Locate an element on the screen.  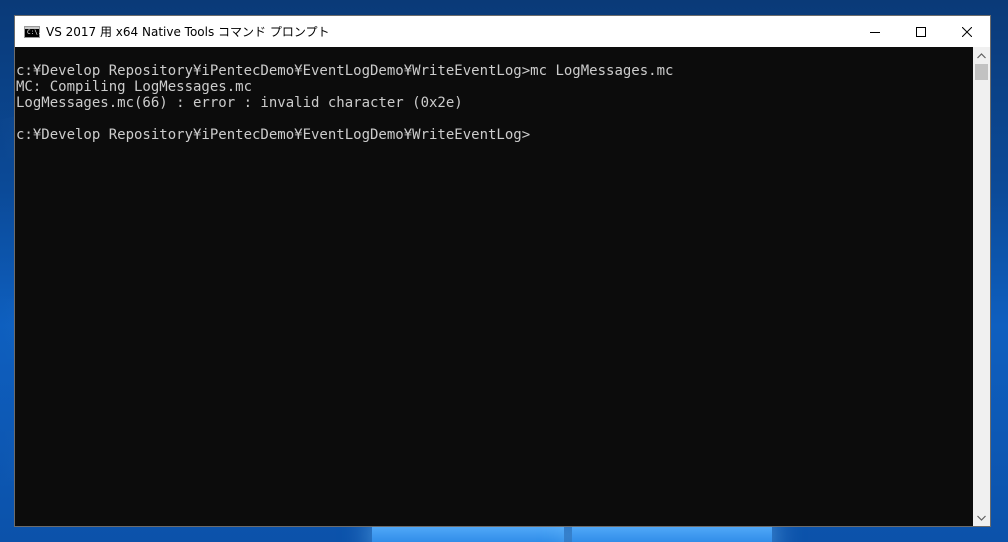
window-controls is located at coordinates (921, 31).